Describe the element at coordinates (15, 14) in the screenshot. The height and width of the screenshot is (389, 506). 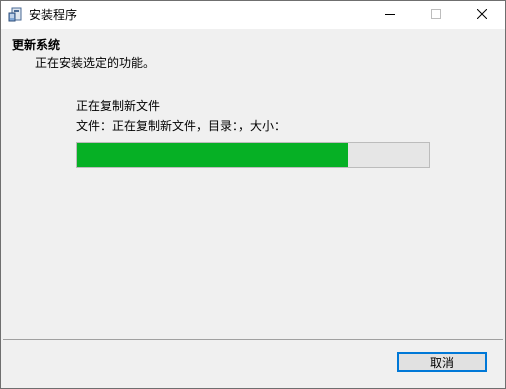
I see `installer-icon` at that location.